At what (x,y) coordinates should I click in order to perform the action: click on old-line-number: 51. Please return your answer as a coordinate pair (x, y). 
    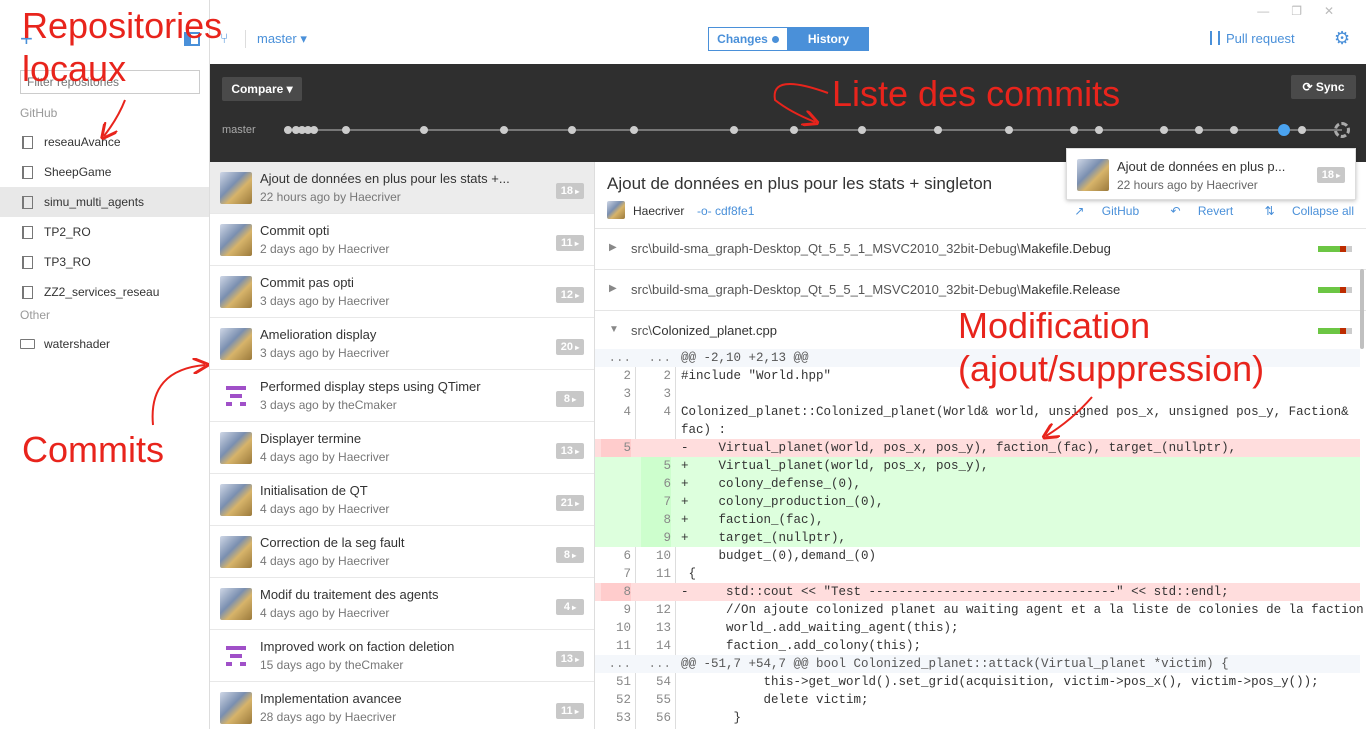
    Looking at the image, I should click on (623, 682).